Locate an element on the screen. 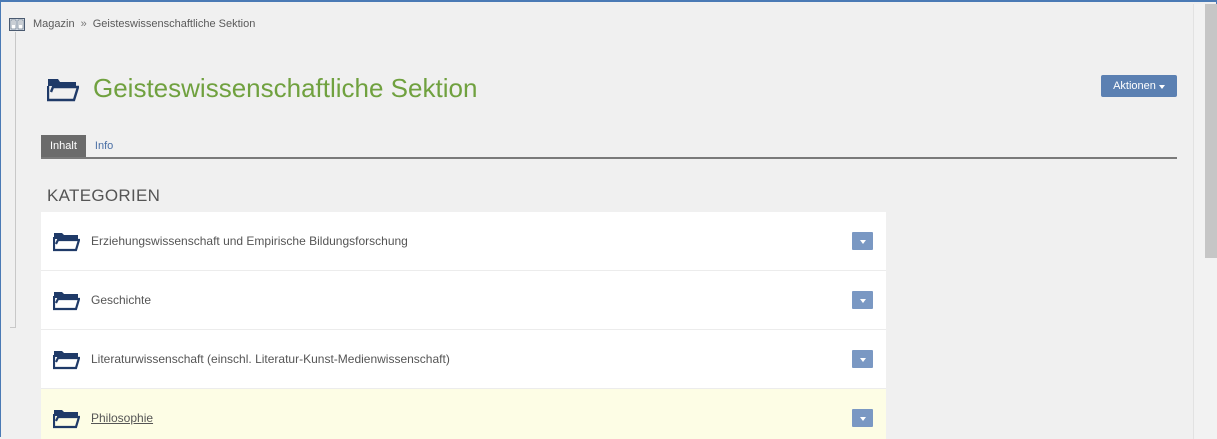 The image size is (1217, 439). actions-dropdown-button: Aktionen is located at coordinates (1139, 86).